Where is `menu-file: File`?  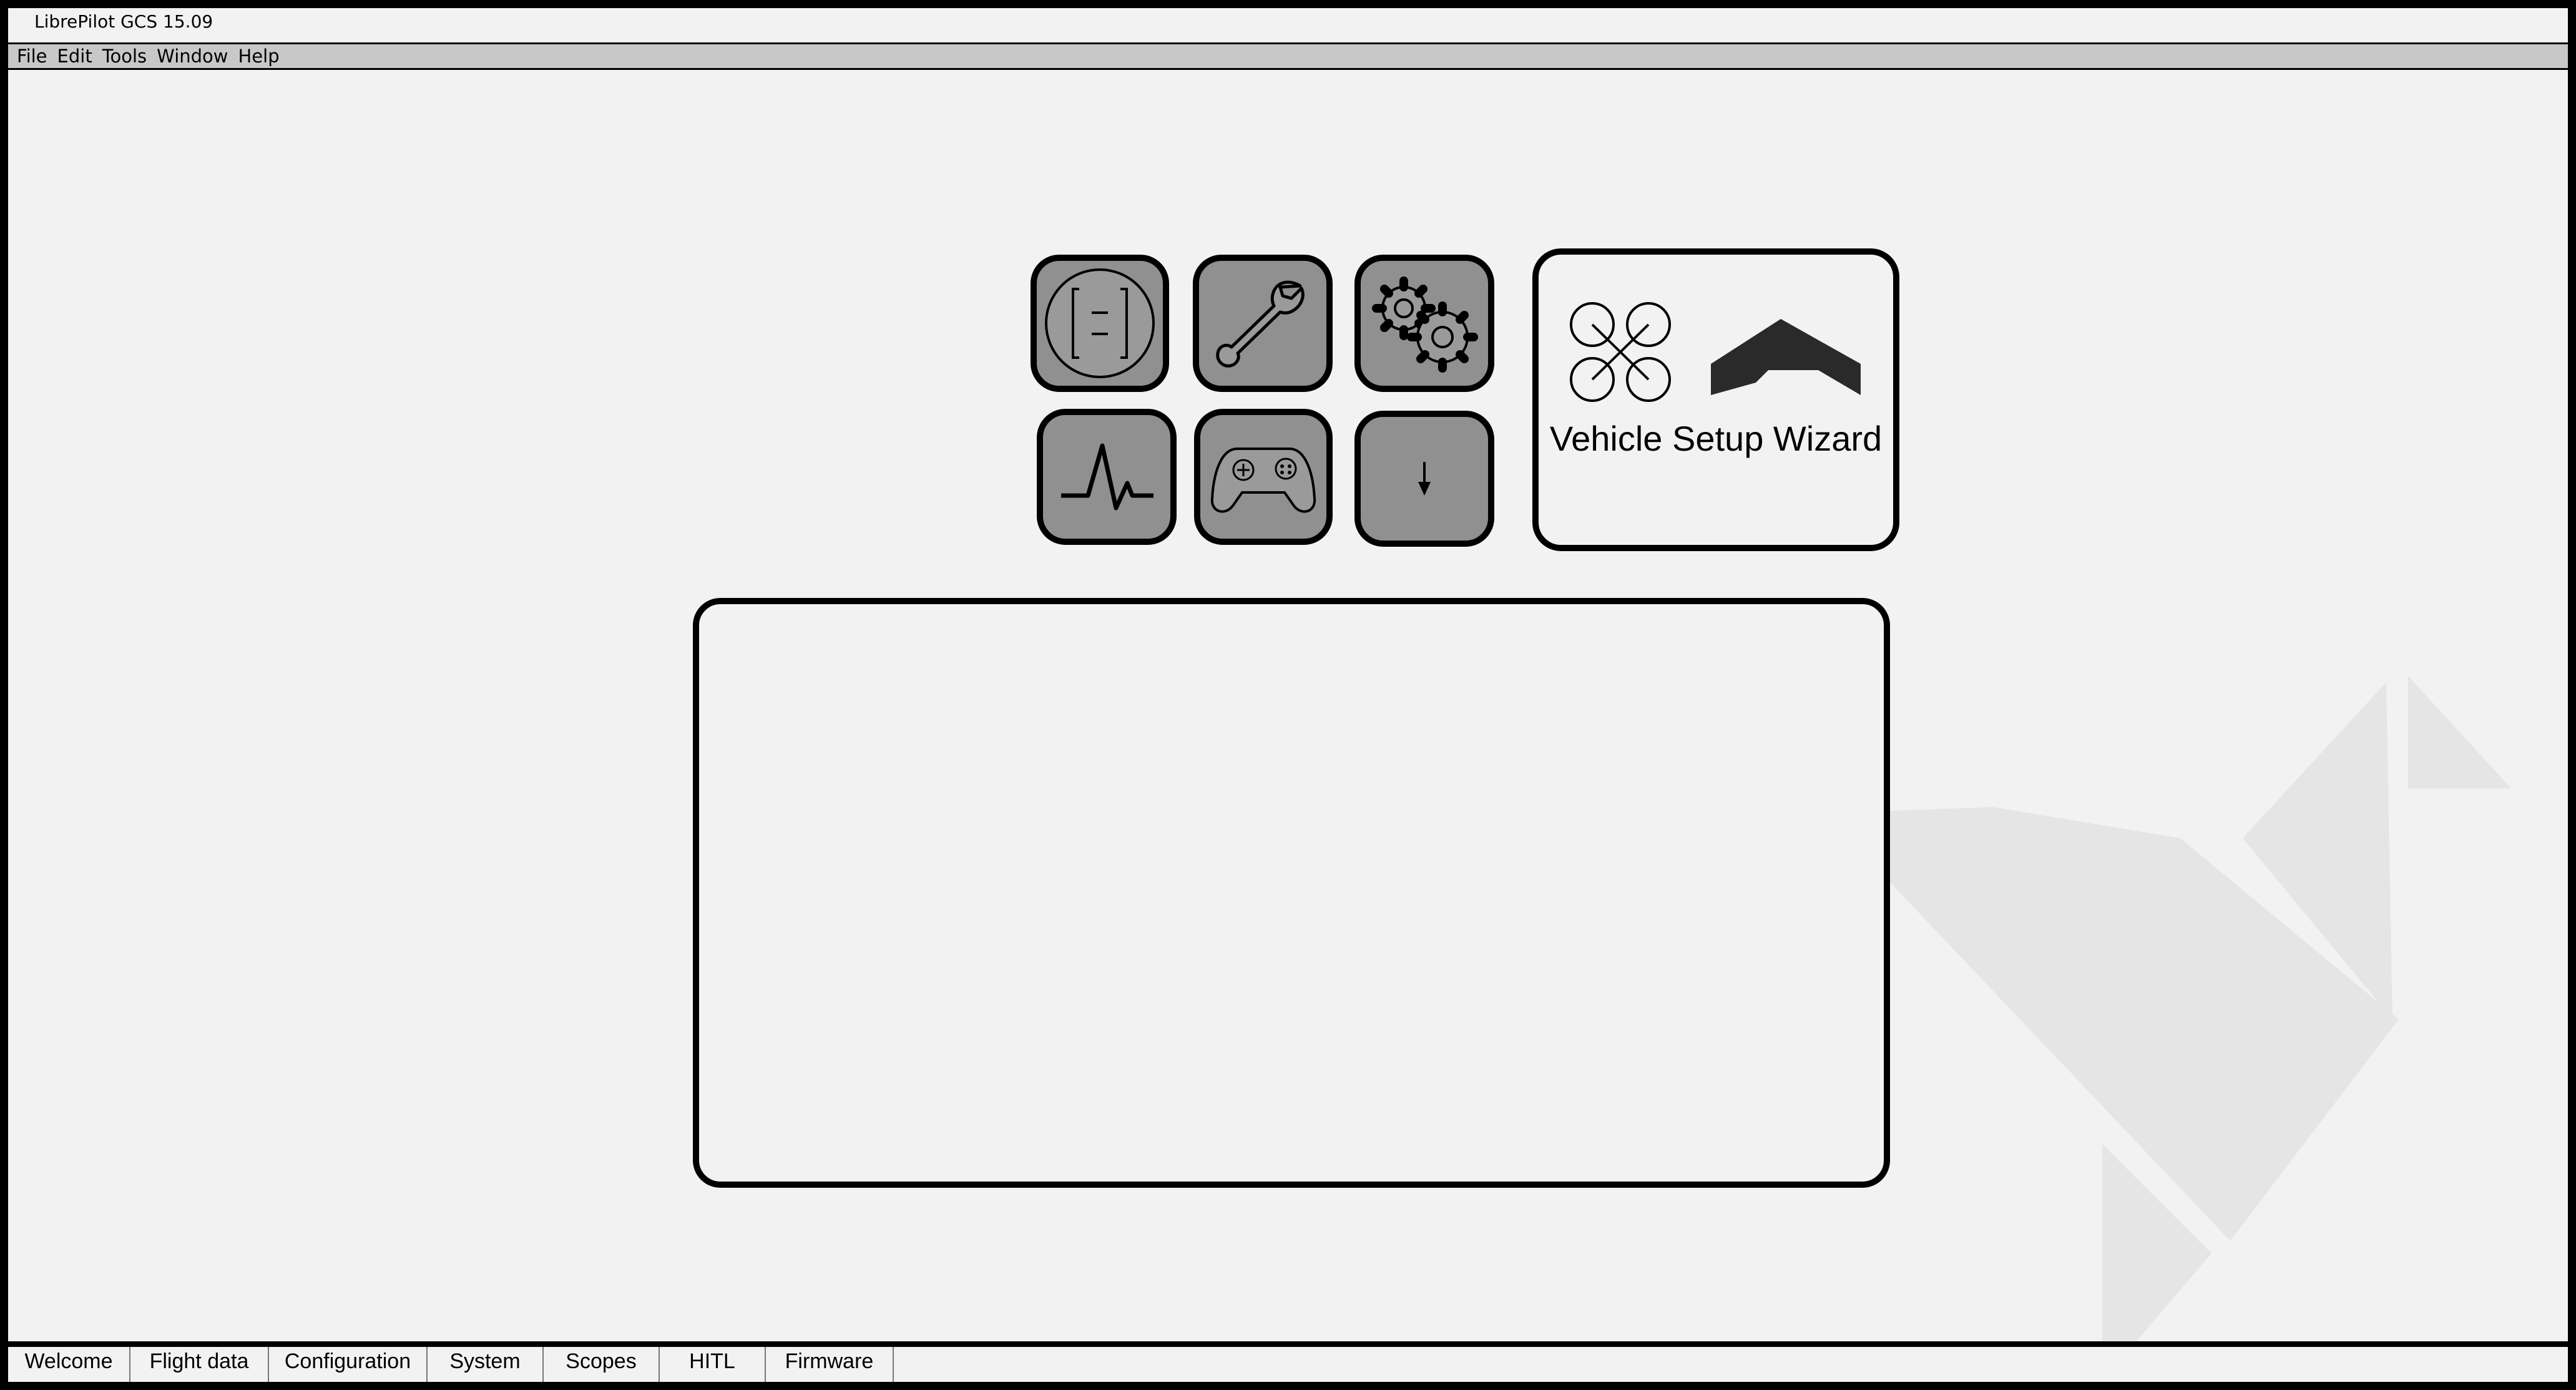
menu-file: File is located at coordinates (30, 56).